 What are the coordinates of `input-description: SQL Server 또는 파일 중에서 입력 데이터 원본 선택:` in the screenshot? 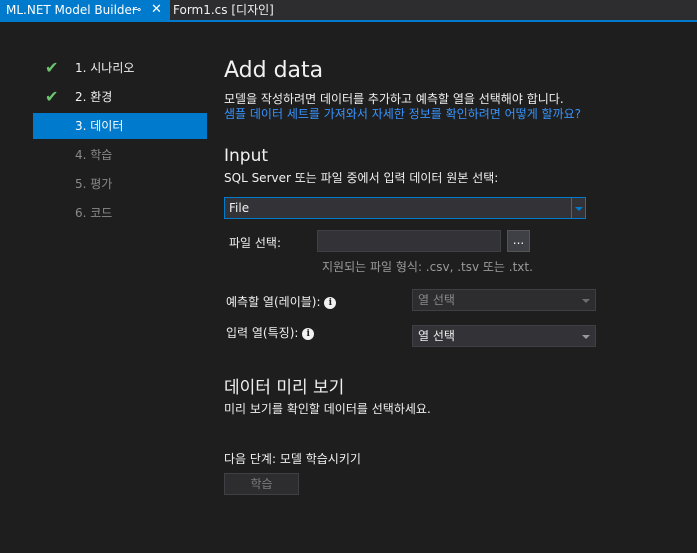 It's located at (361, 178).